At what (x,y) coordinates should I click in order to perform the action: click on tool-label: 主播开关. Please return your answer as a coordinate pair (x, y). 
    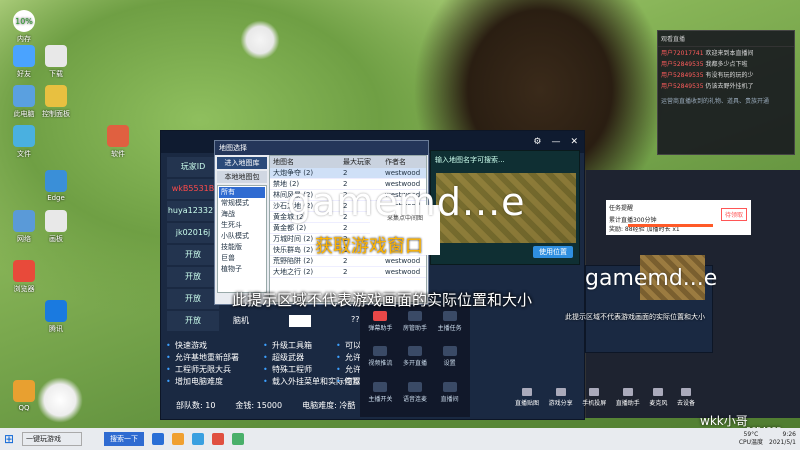
    Looking at the image, I should click on (380, 399).